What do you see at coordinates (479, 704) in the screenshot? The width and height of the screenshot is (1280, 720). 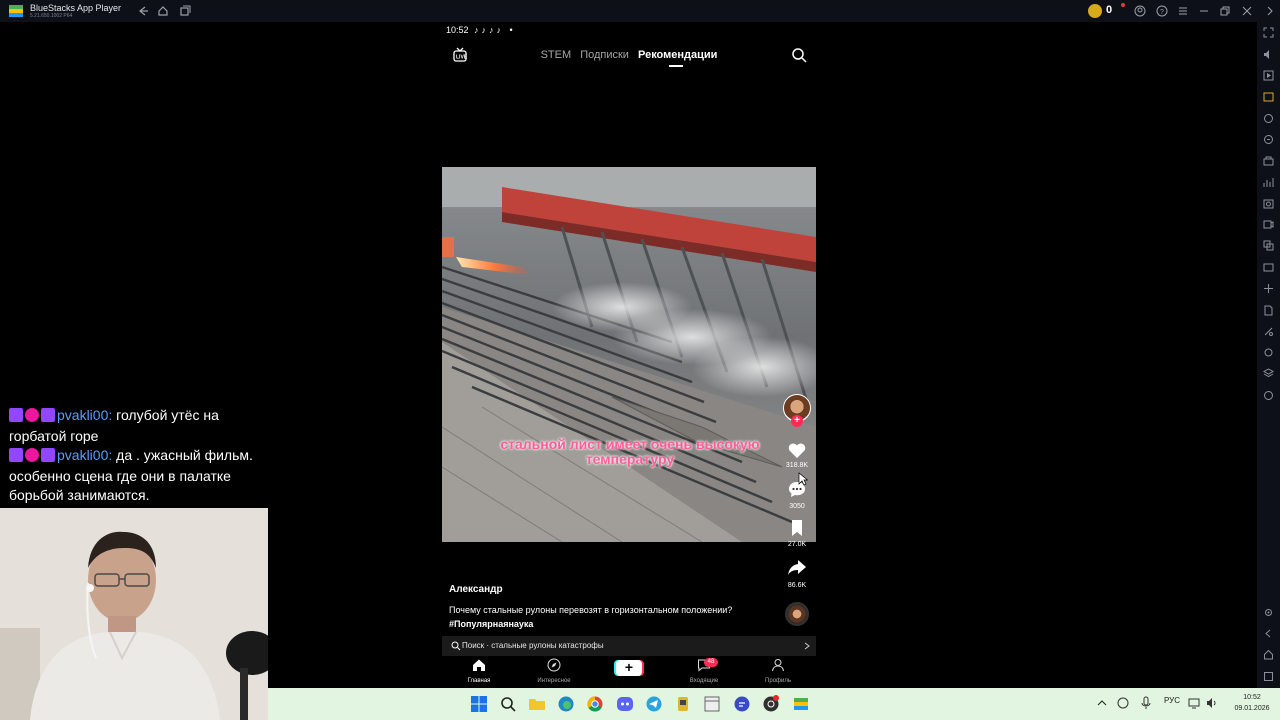 I see `windows-start-icon` at bounding box center [479, 704].